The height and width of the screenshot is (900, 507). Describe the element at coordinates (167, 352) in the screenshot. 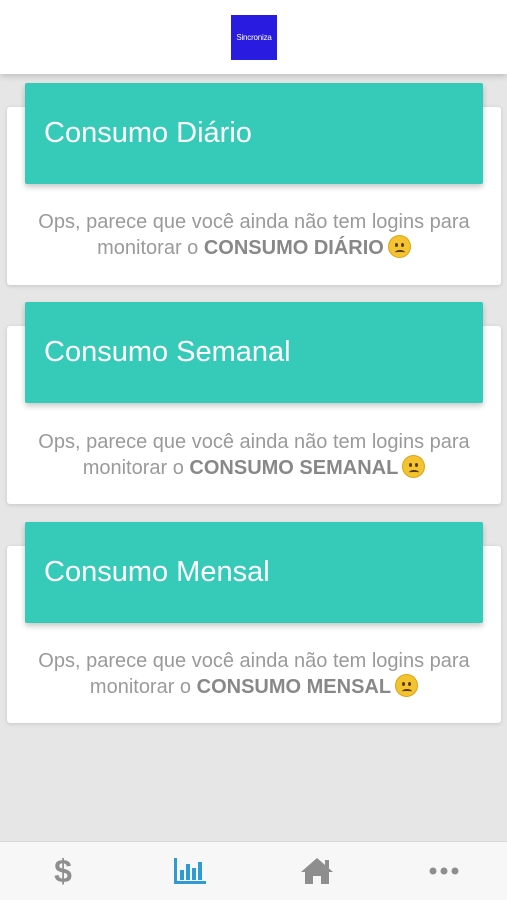

I see `card-title: Consumo Semanal` at that location.